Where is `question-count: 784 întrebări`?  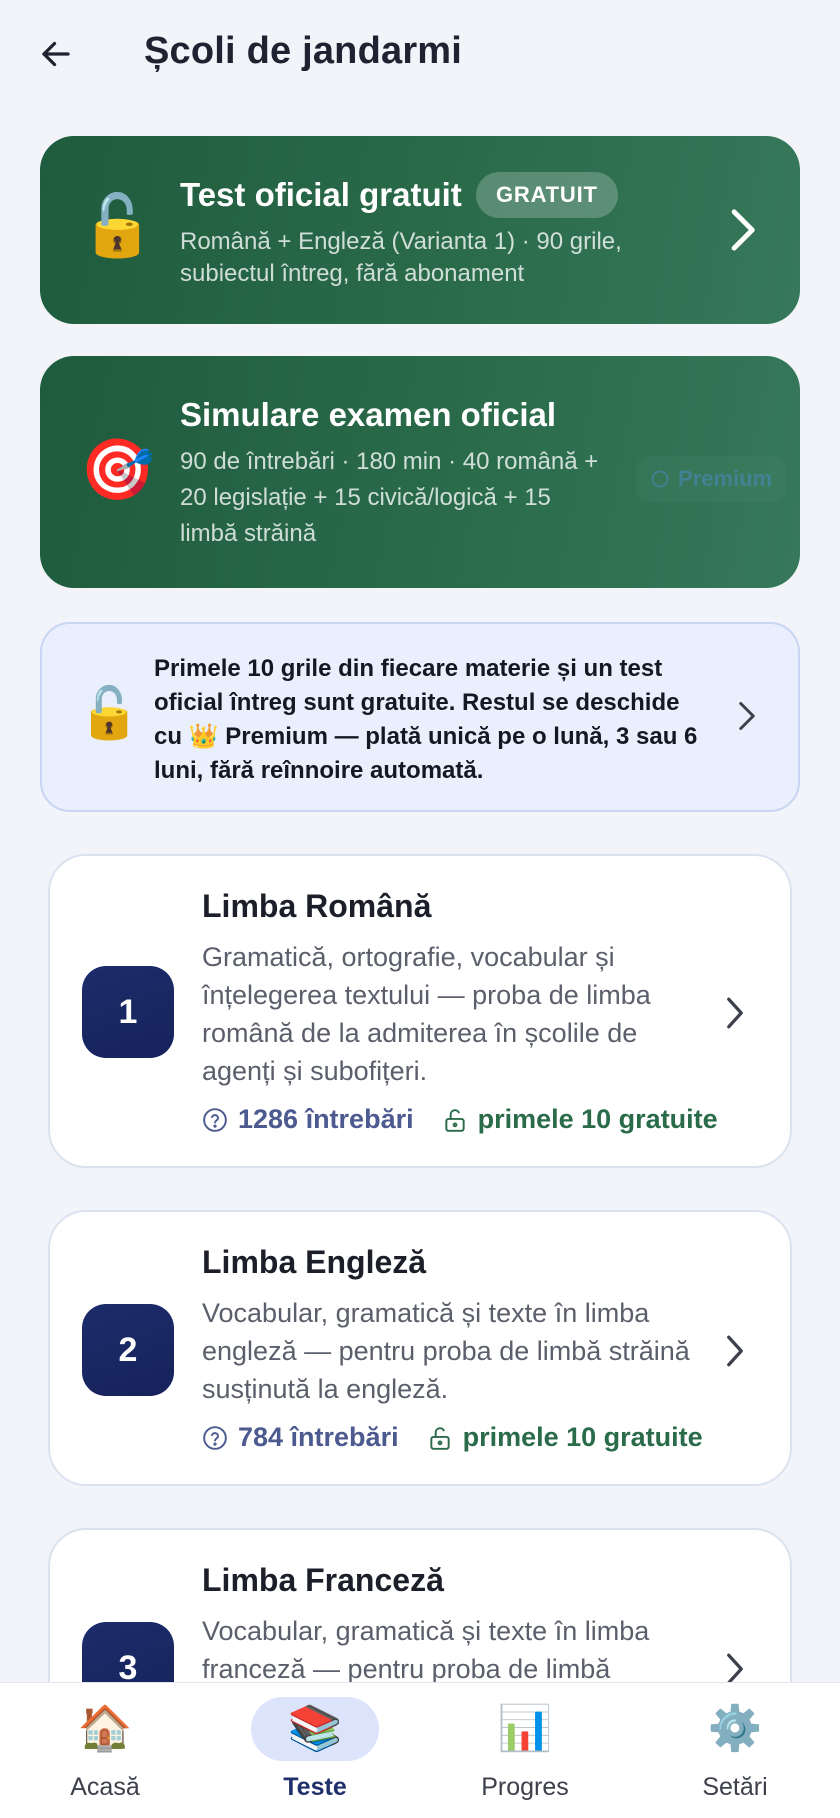
question-count: 784 întrebări is located at coordinates (300, 1437).